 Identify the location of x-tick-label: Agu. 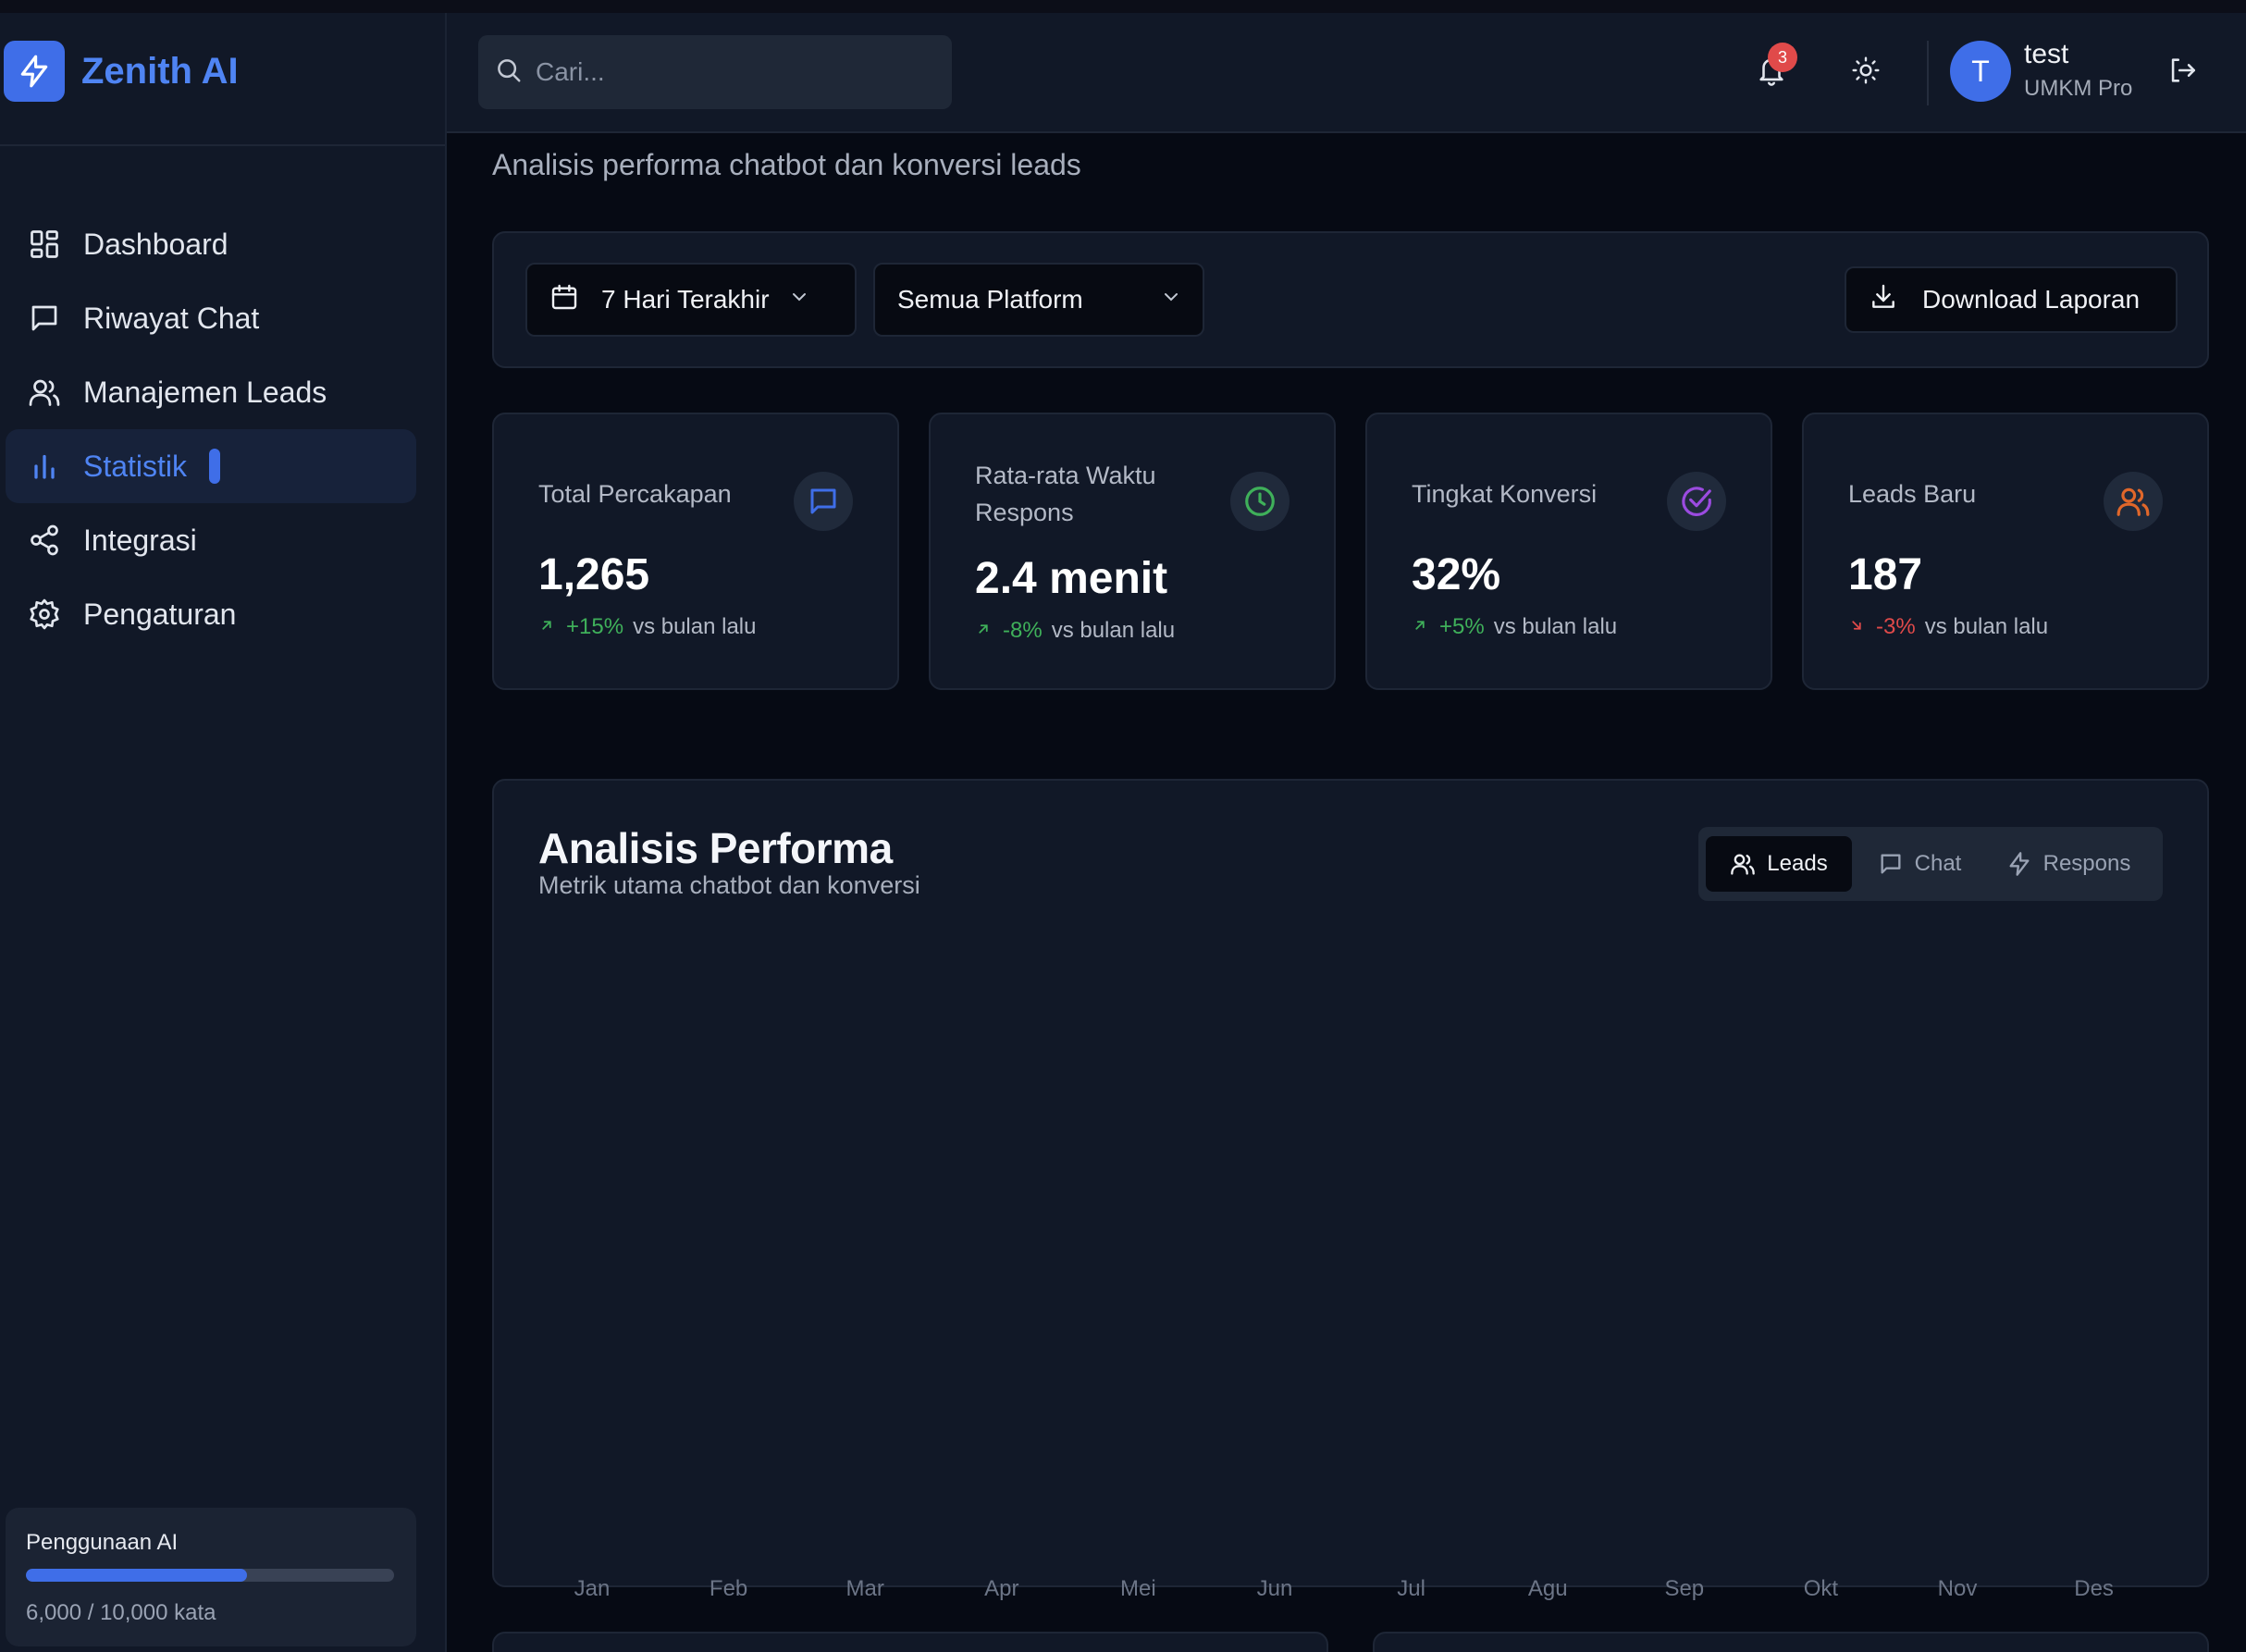
(1547, 1588).